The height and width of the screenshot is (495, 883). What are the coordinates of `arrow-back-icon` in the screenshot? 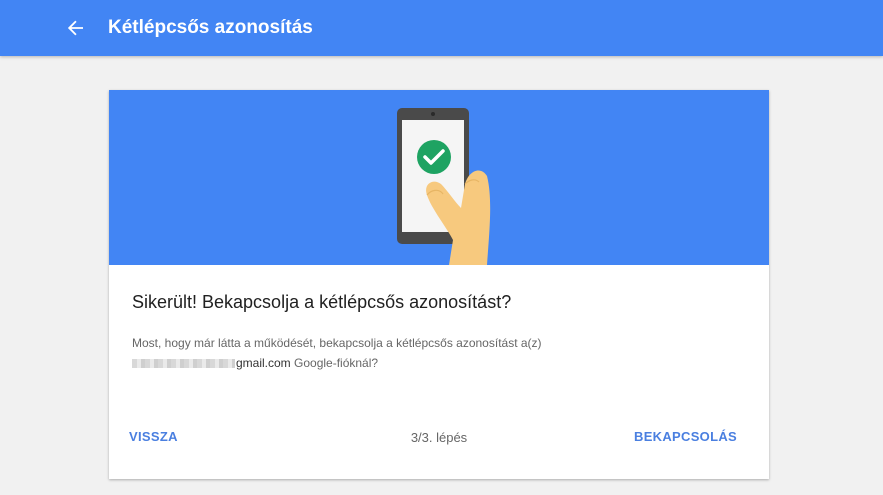 It's located at (75, 28).